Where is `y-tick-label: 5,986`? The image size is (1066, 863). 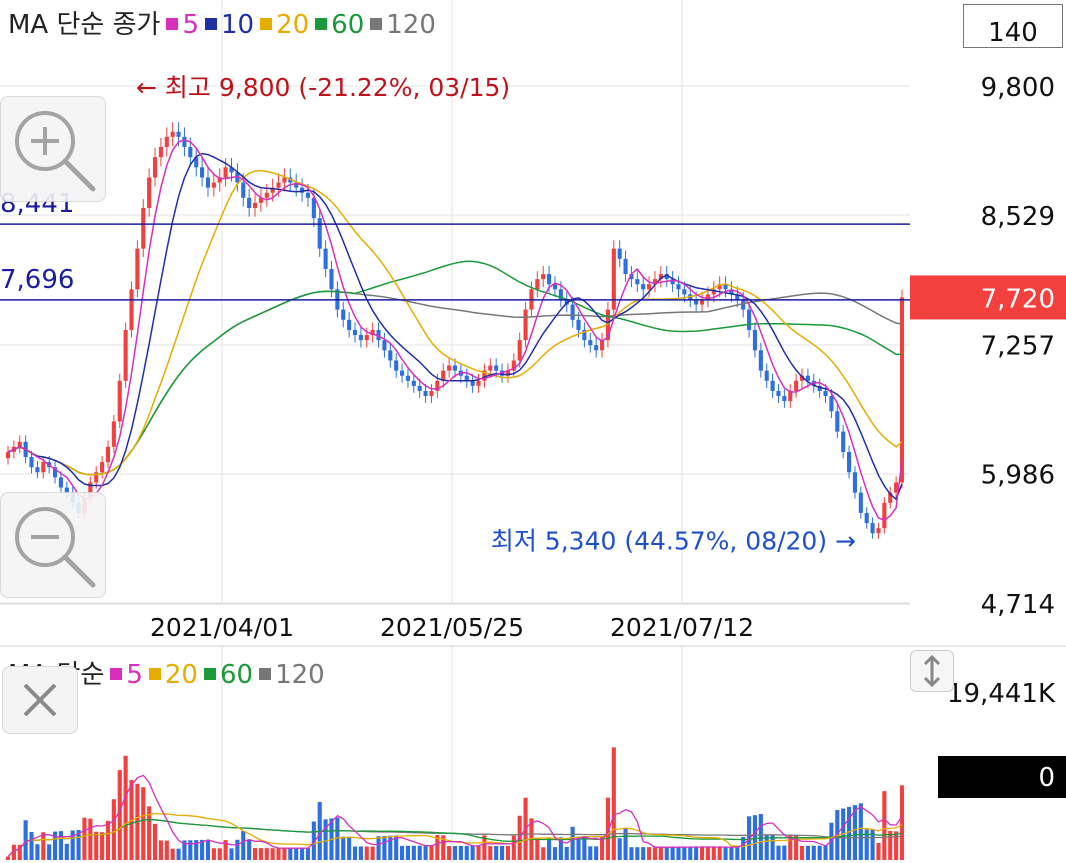 y-tick-label: 5,986 is located at coordinates (1018, 476).